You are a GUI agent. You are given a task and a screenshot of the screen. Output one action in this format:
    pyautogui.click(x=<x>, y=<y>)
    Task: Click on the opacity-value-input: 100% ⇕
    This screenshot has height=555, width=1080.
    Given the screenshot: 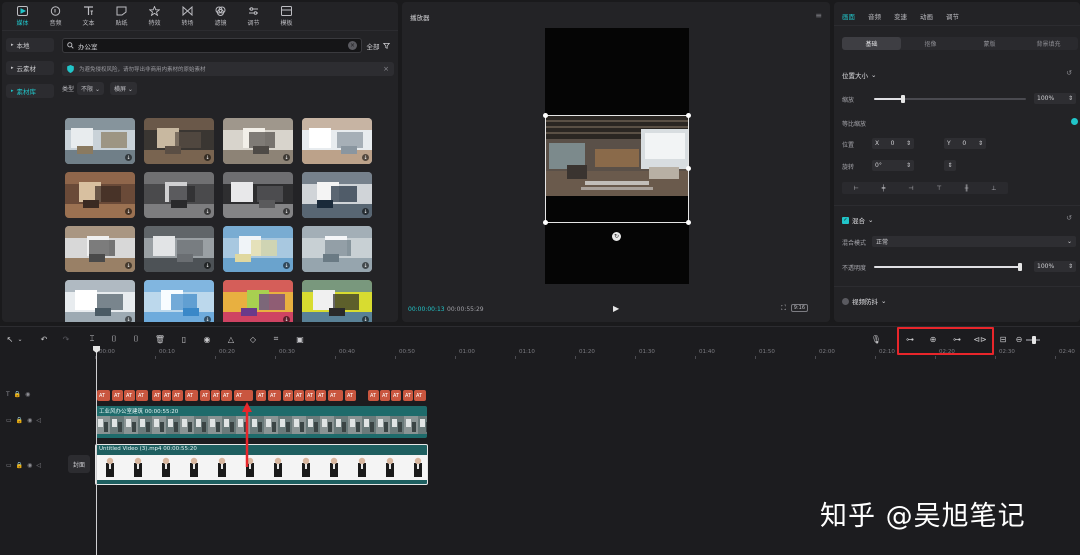 What is the action you would take?
    pyautogui.click(x=1055, y=266)
    